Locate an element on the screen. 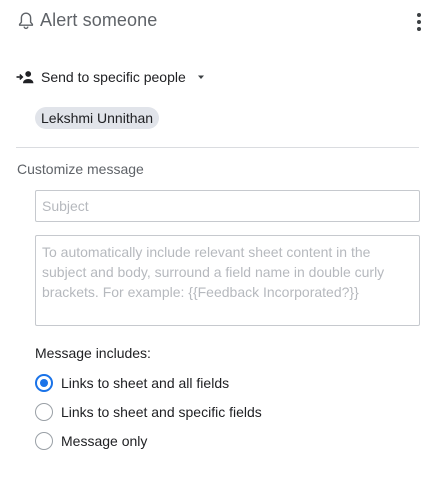 The width and height of the screenshot is (441, 484). send-mode-label: Send to specific people is located at coordinates (113, 77).